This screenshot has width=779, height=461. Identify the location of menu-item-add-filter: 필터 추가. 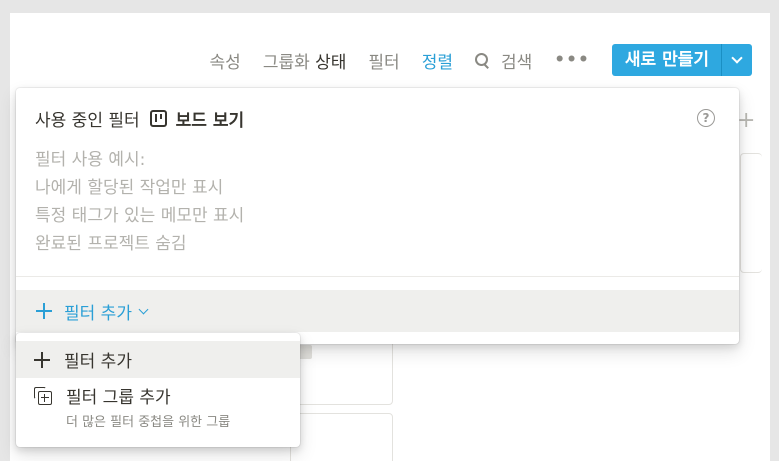
(158, 359).